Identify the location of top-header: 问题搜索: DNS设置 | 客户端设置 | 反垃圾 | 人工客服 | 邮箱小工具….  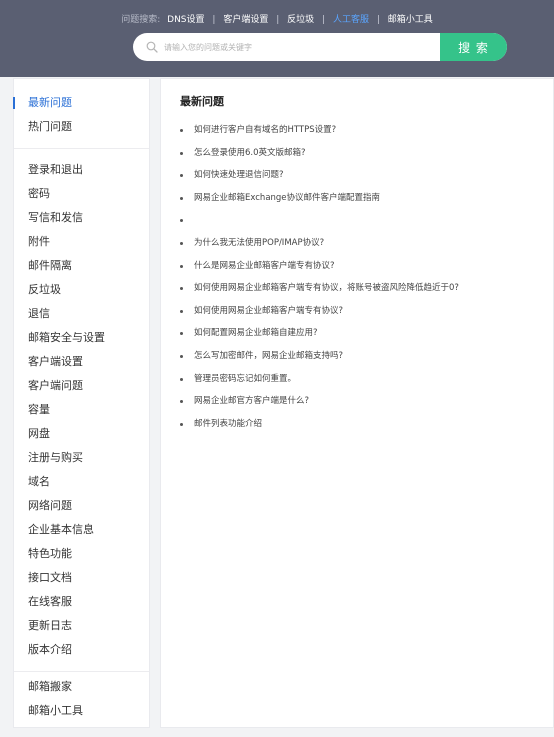
(277, 38).